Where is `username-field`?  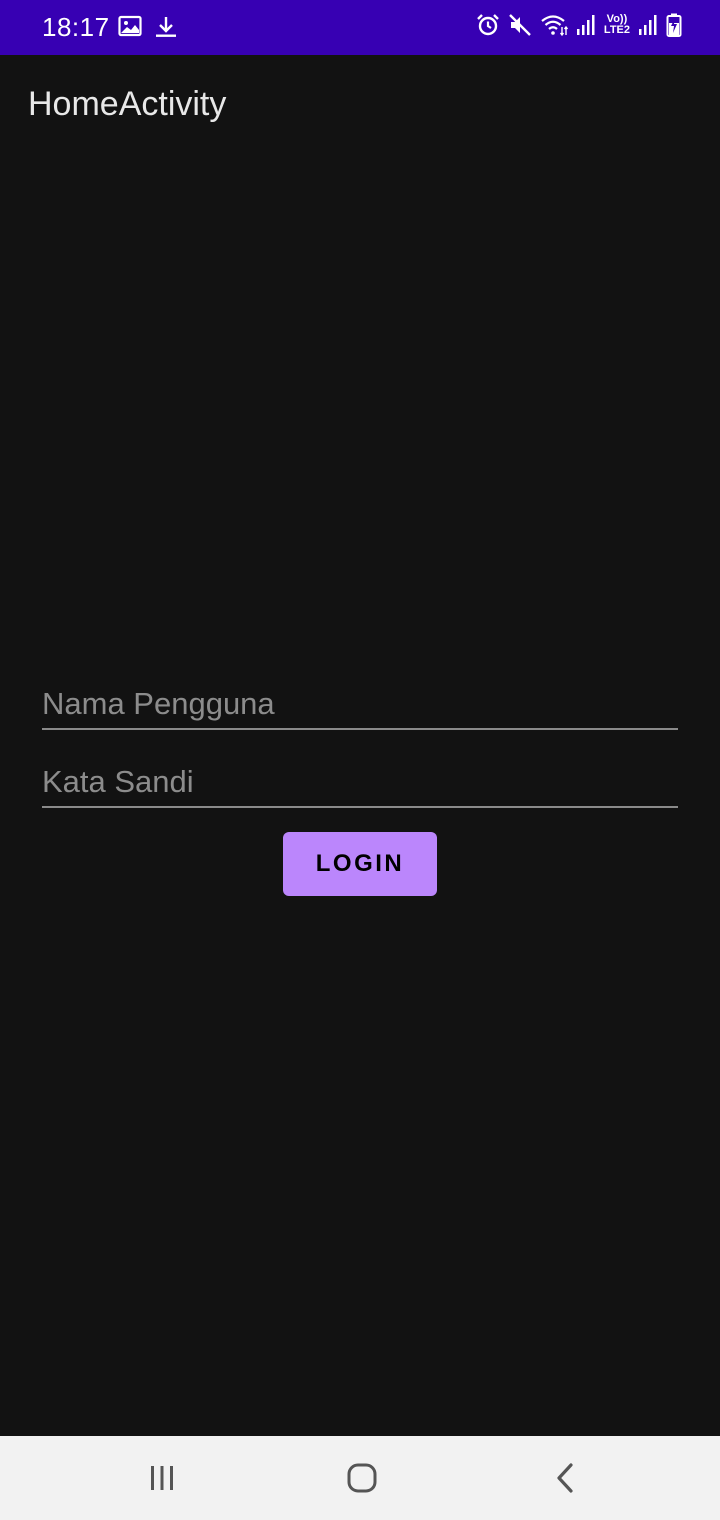 username-field is located at coordinates (360, 705).